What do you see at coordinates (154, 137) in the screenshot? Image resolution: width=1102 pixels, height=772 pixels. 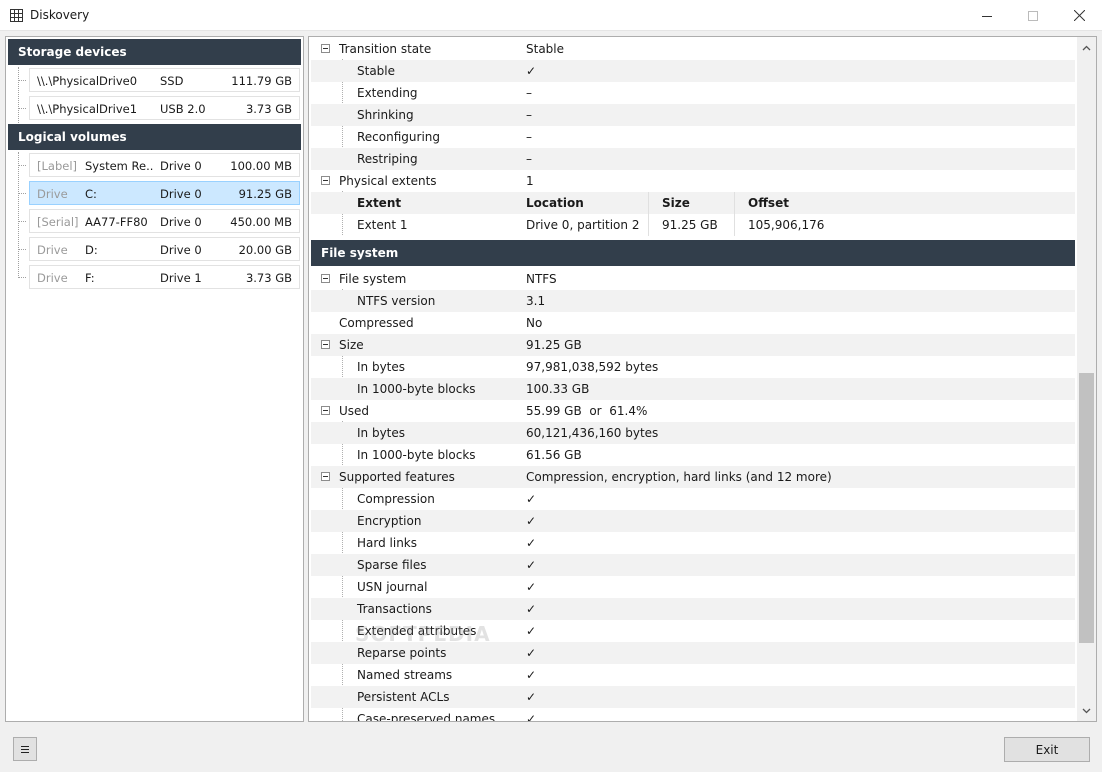 I see `logical-volumes-header: Logical volumes` at bounding box center [154, 137].